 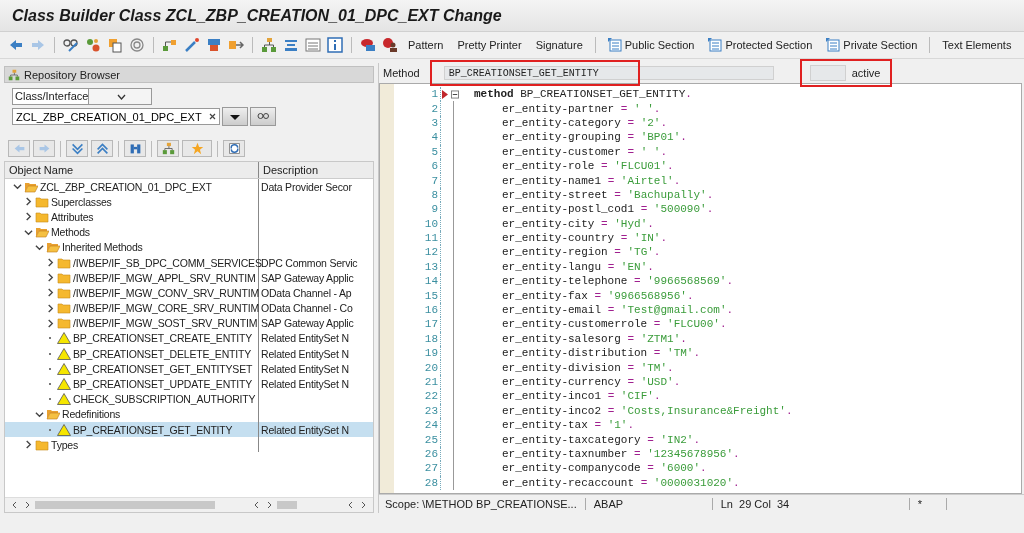 What do you see at coordinates (162, 338) in the screenshot?
I see `tree-item-label: BP_CREATIONSET_CREATE_ENTITY` at bounding box center [162, 338].